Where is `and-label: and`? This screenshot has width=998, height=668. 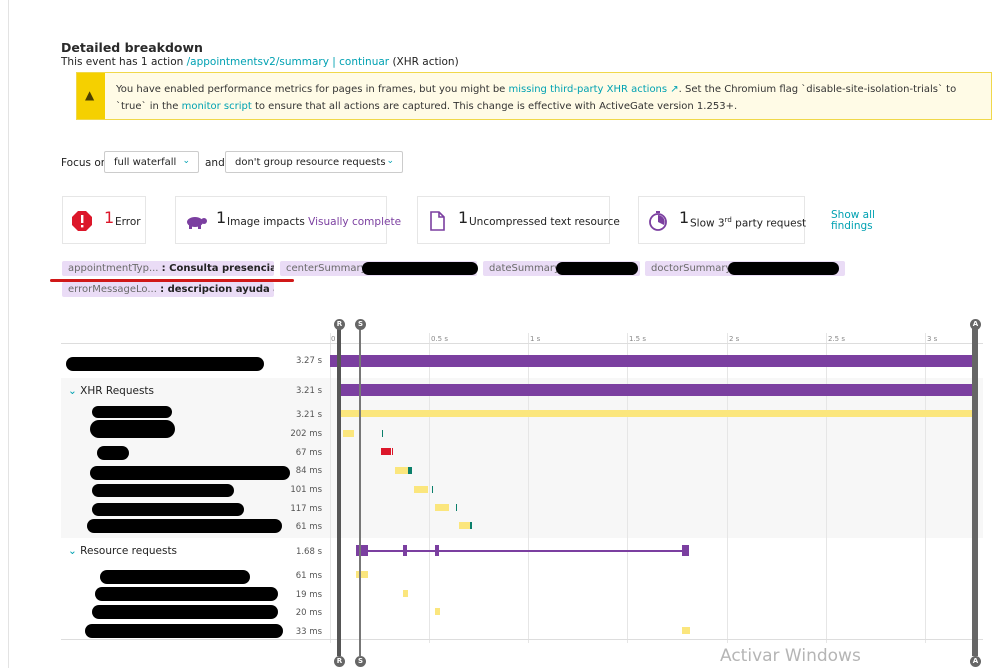 and-label: and is located at coordinates (215, 163).